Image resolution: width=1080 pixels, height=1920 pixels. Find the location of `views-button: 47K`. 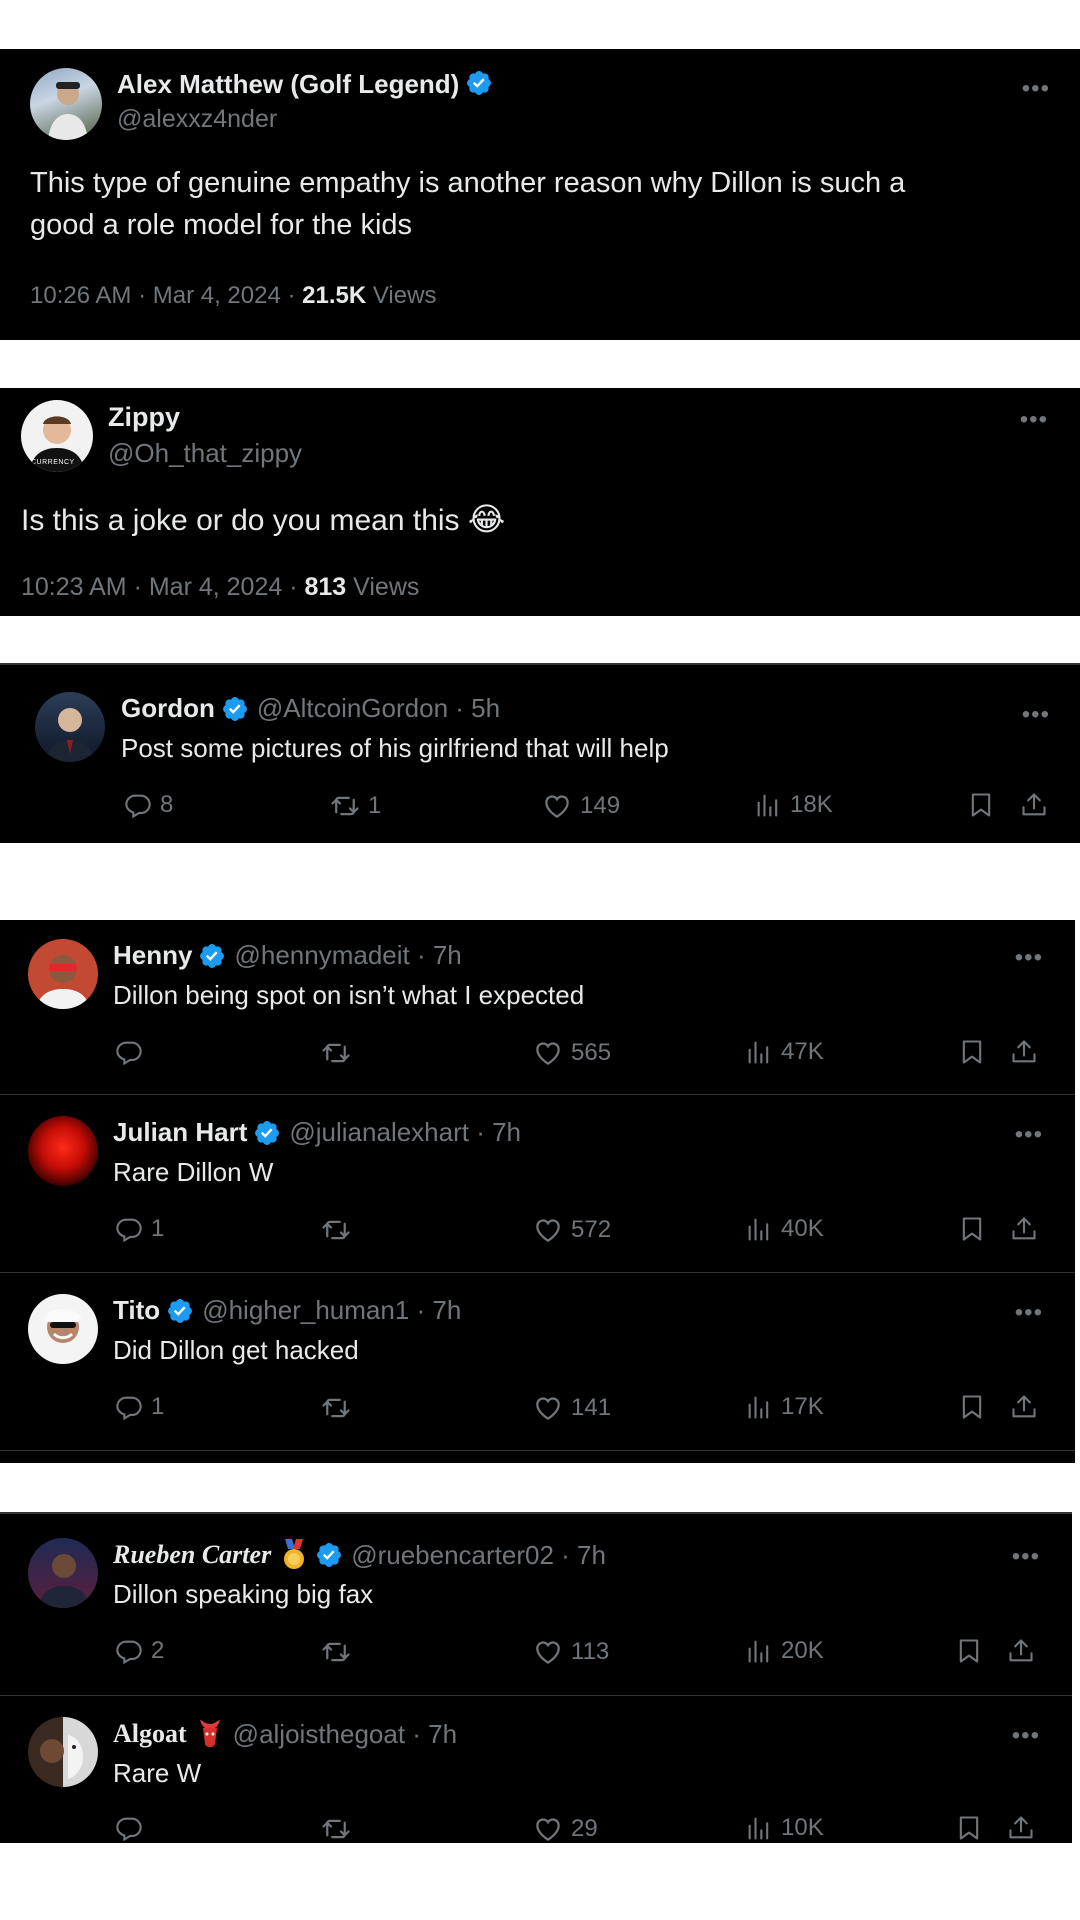

views-button: 47K is located at coordinates (784, 1052).